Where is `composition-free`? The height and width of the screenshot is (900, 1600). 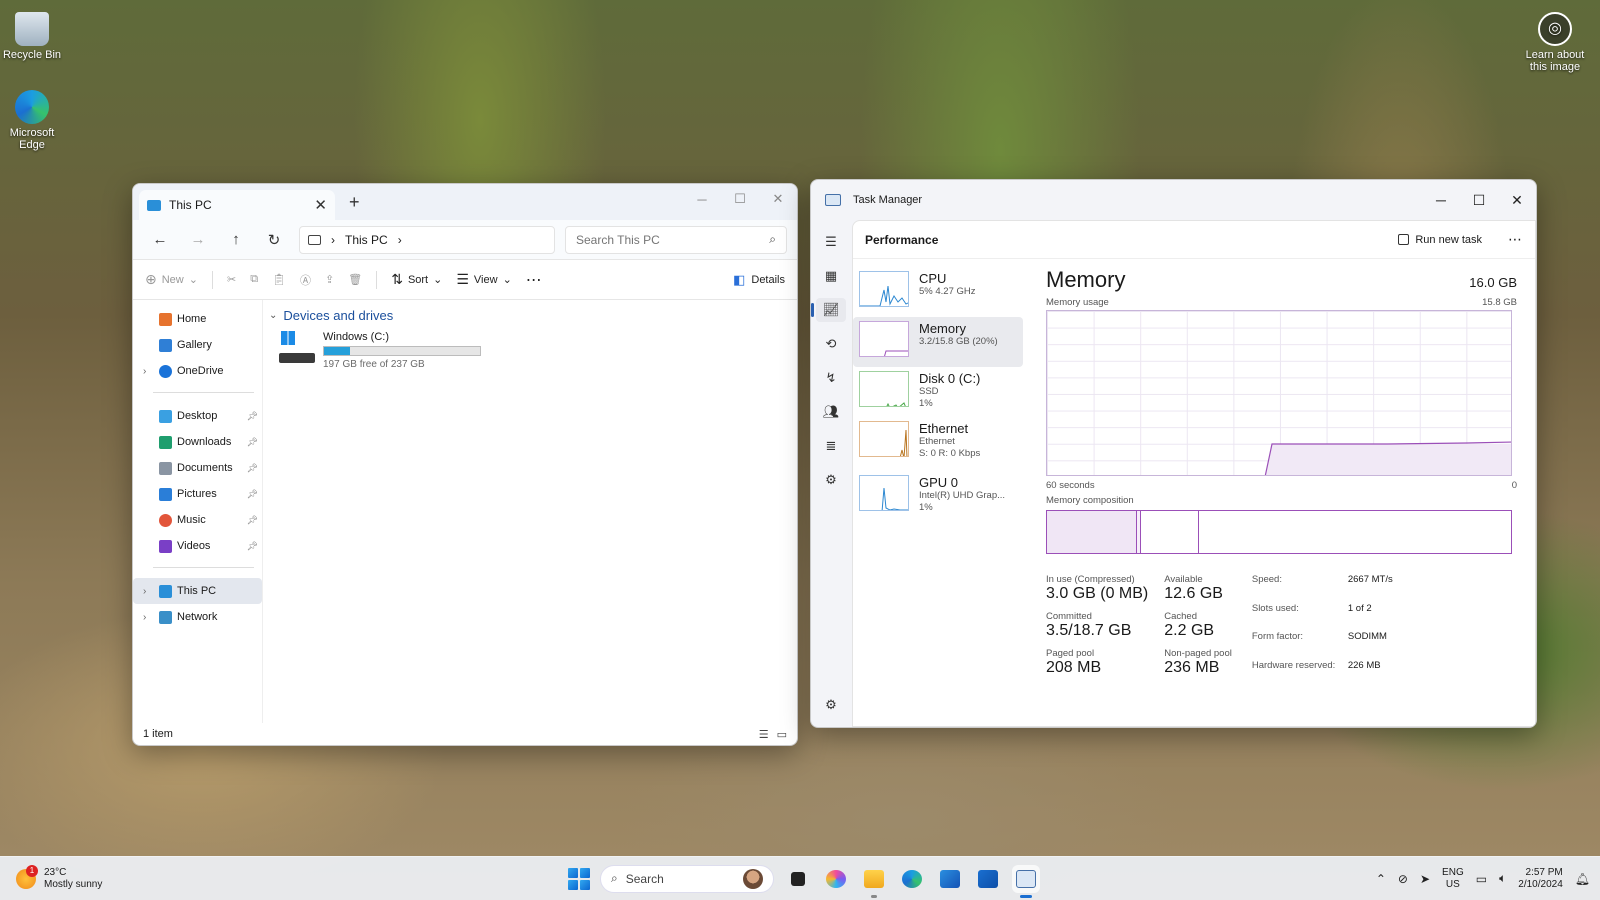
composition-free is located at coordinates (1355, 532).